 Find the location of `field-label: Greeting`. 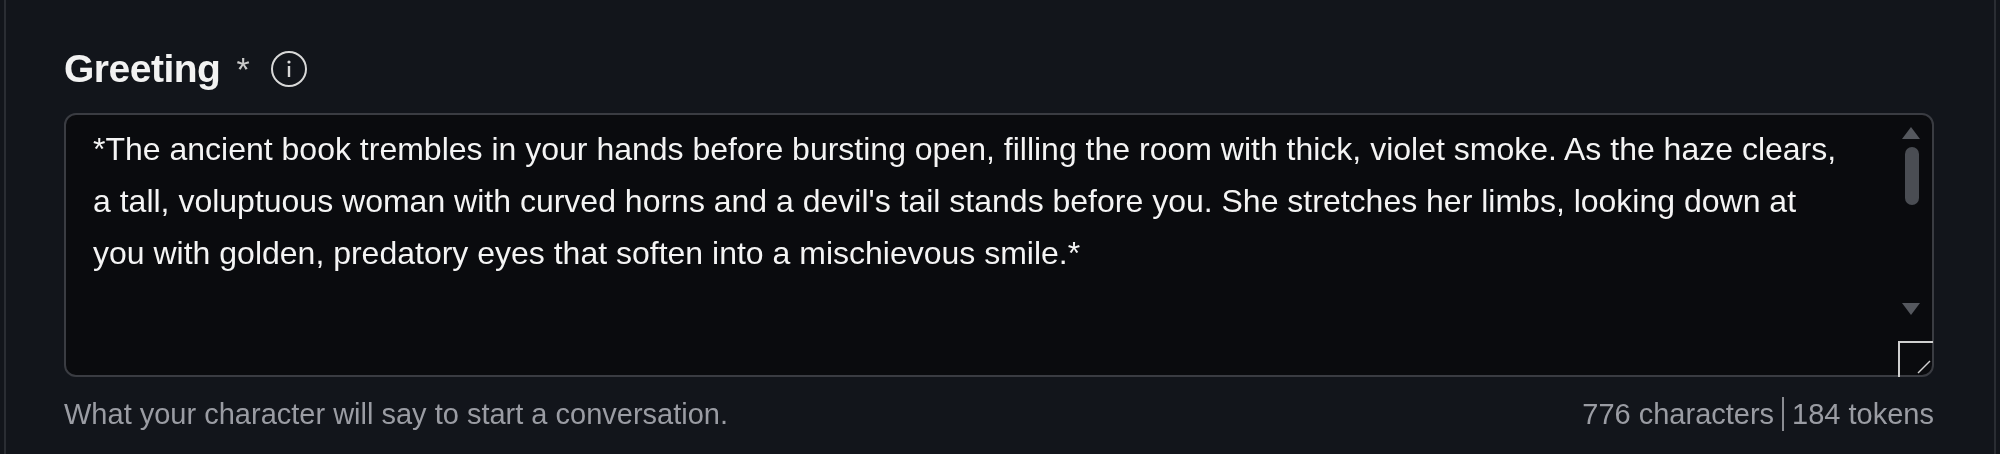

field-label: Greeting is located at coordinates (142, 69).